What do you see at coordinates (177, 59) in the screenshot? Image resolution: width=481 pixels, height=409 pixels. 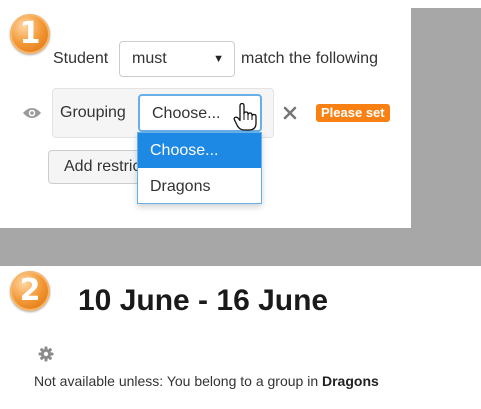 I see `must-select: must ▼` at bounding box center [177, 59].